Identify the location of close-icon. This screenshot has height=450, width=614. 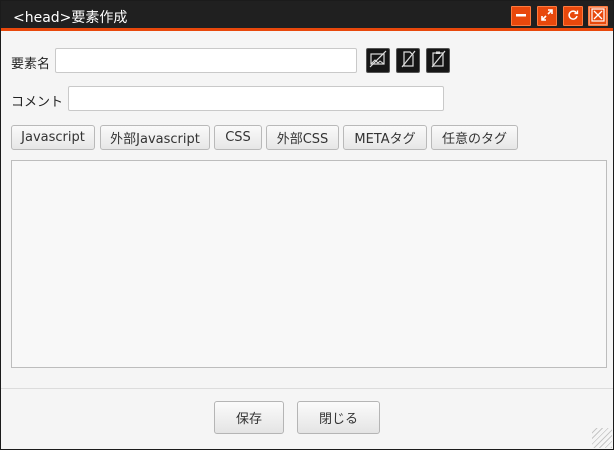
(598, 16).